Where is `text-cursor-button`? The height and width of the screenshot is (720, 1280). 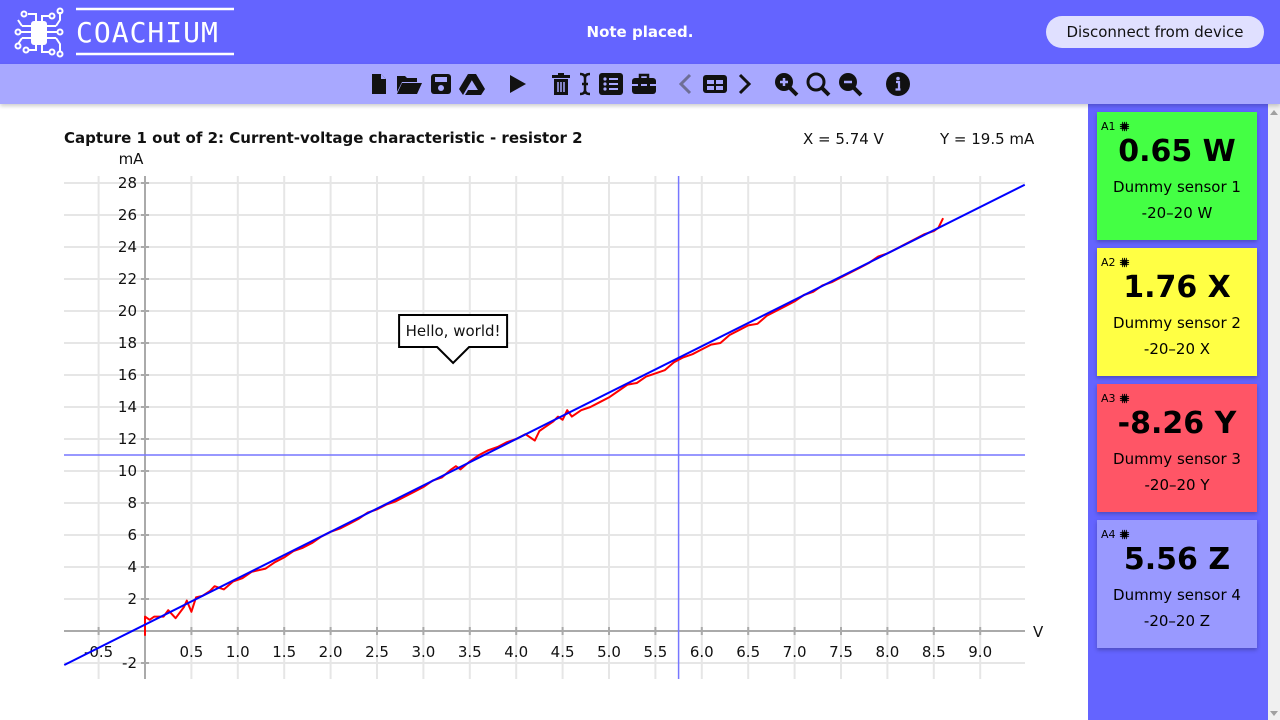 text-cursor-button is located at coordinates (585, 84).